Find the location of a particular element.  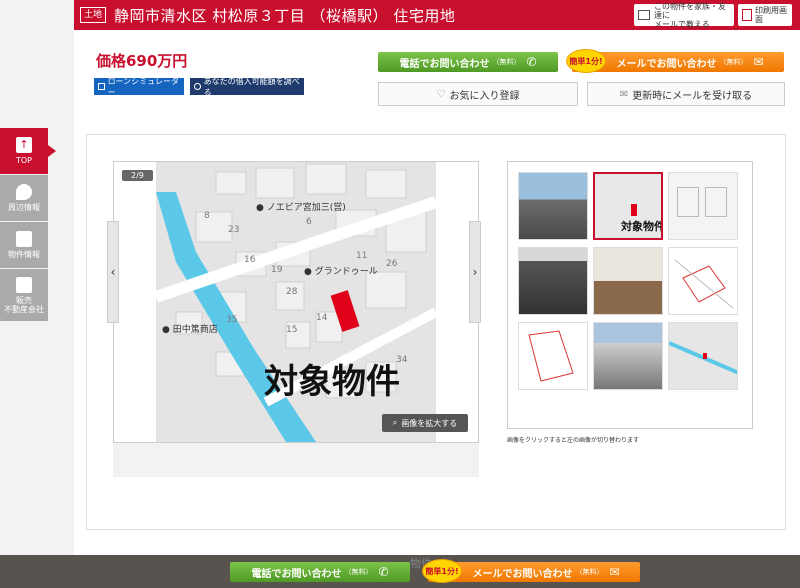

print-button: 印刷用画面 is located at coordinates (765, 15).